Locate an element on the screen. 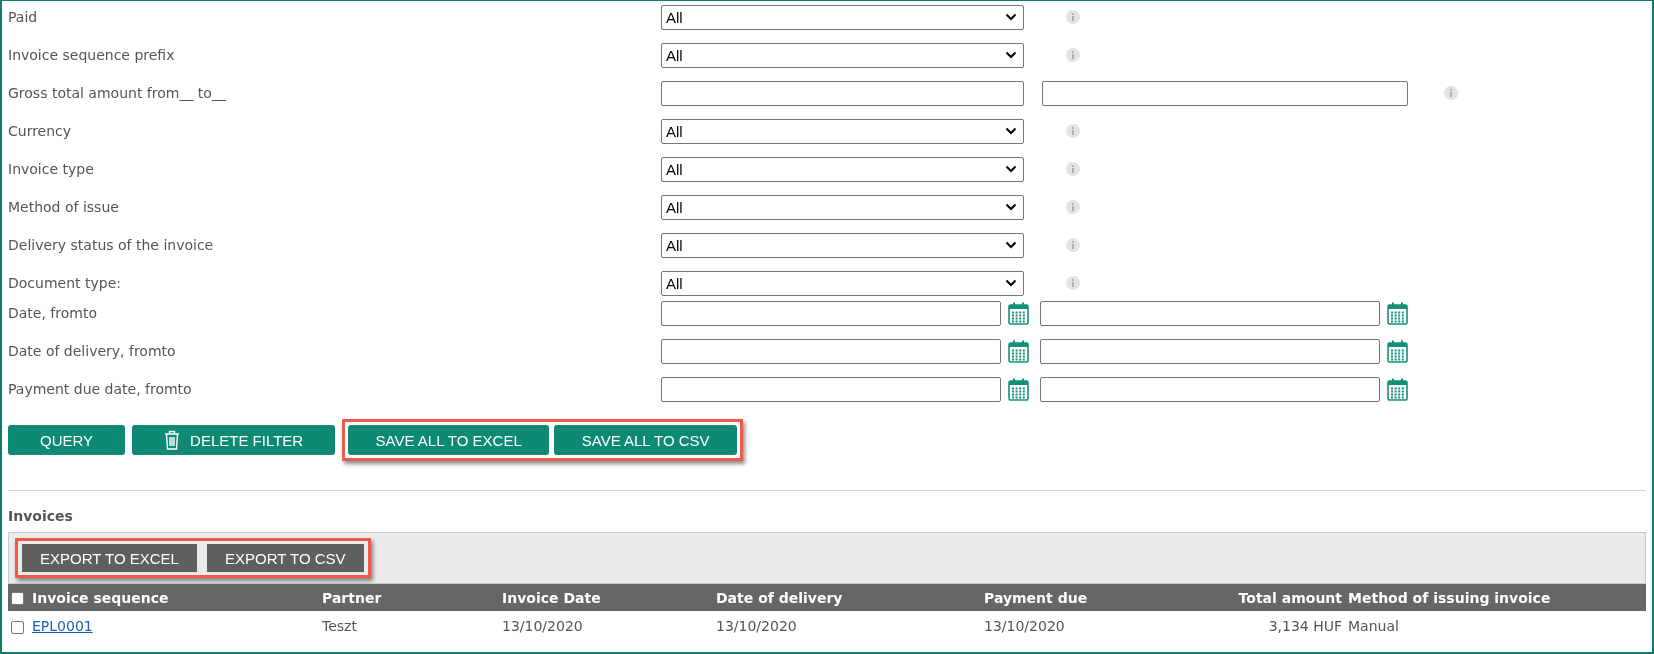 The width and height of the screenshot is (1654, 654). filter-label: Invoice sequence prefix is located at coordinates (92, 55).